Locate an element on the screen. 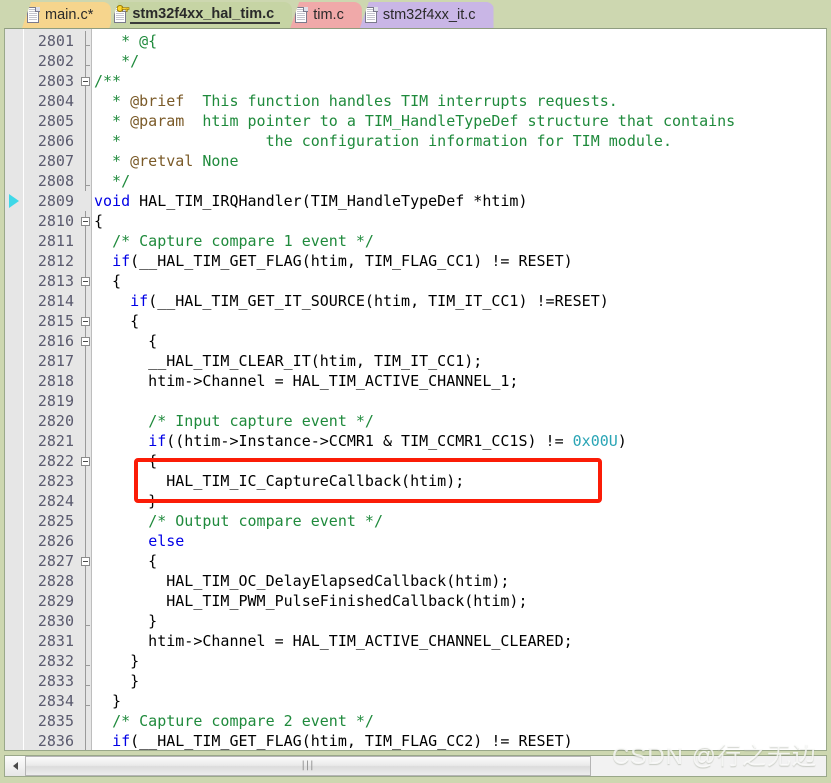 Image resolution: width=831 pixels, height=783 pixels. code-line: /** is located at coordinates (107, 81).